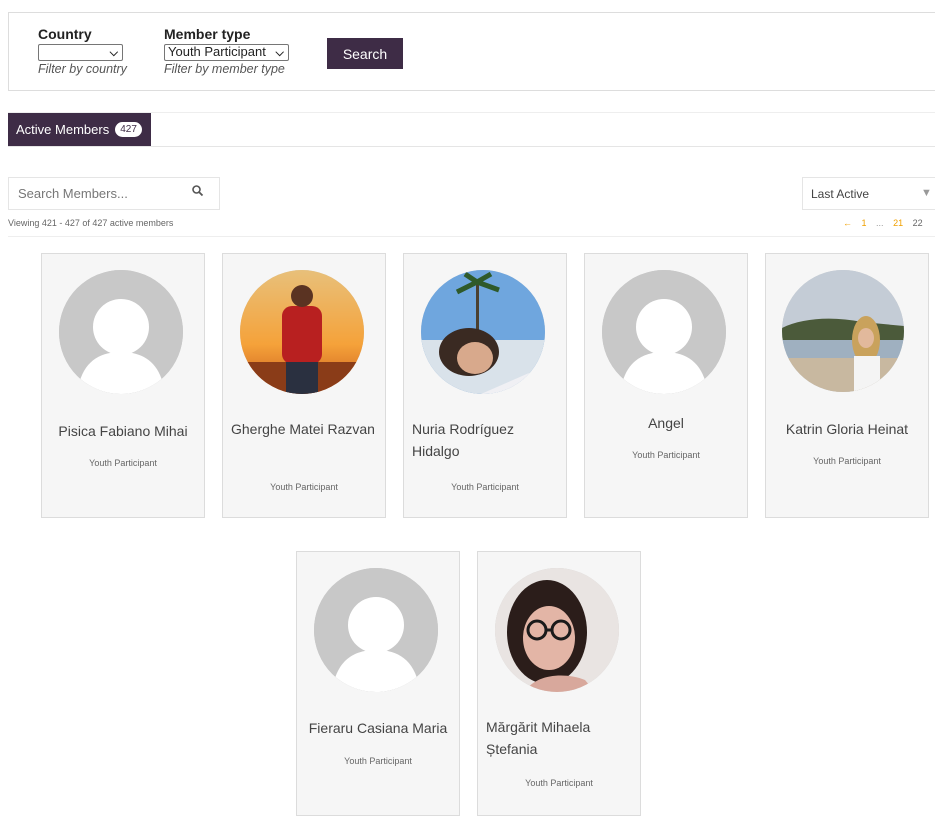  Describe the element at coordinates (559, 738) in the screenshot. I see `member-name: Mărgărit Mihaela Ștefania` at that location.